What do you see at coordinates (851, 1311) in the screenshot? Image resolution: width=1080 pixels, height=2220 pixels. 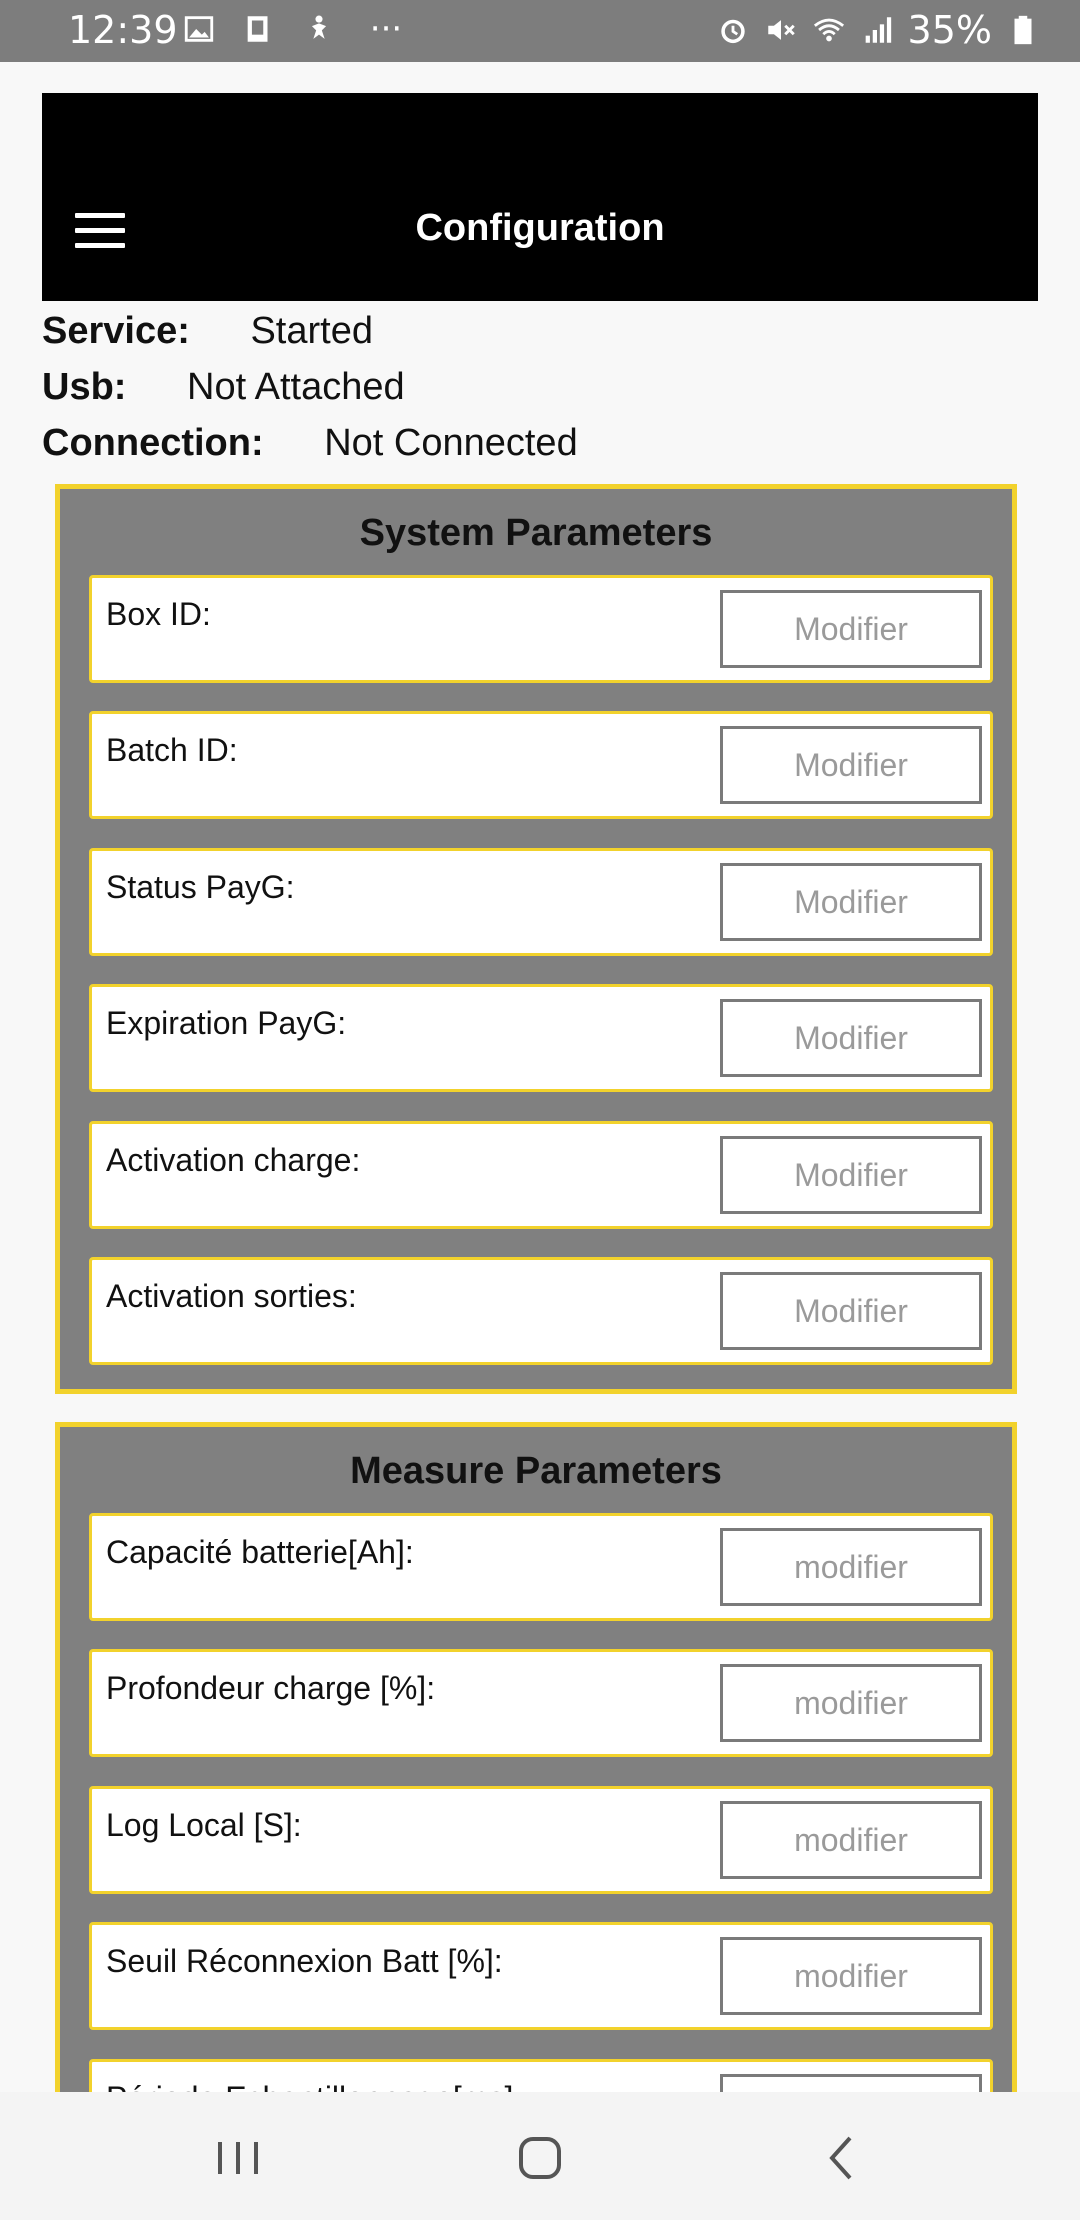 I see `modify-activation-sorties-button: Modifier` at bounding box center [851, 1311].